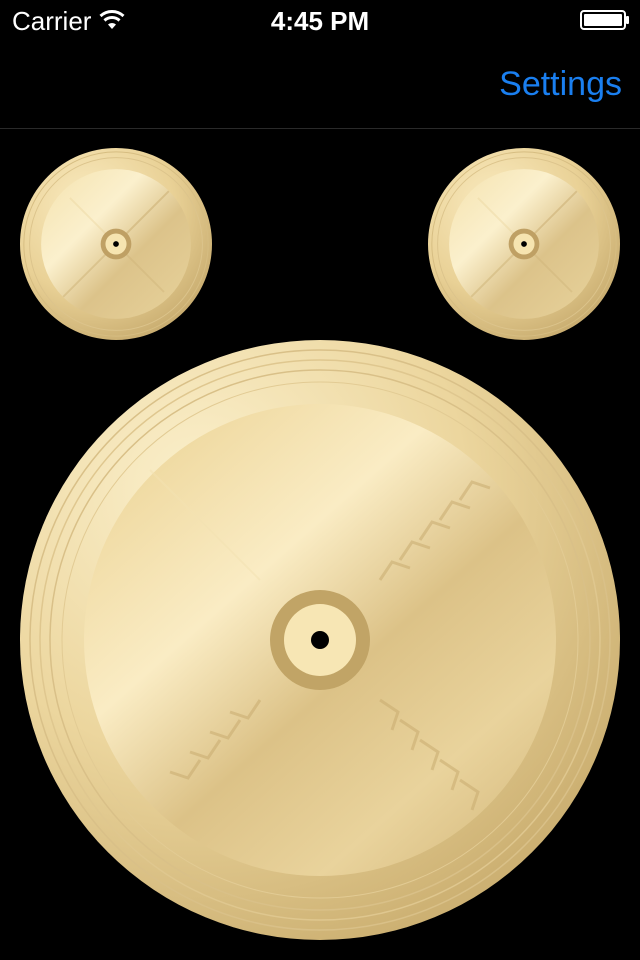 Image resolution: width=640 pixels, height=960 pixels. I want to click on battery-full-icon, so click(605, 20).